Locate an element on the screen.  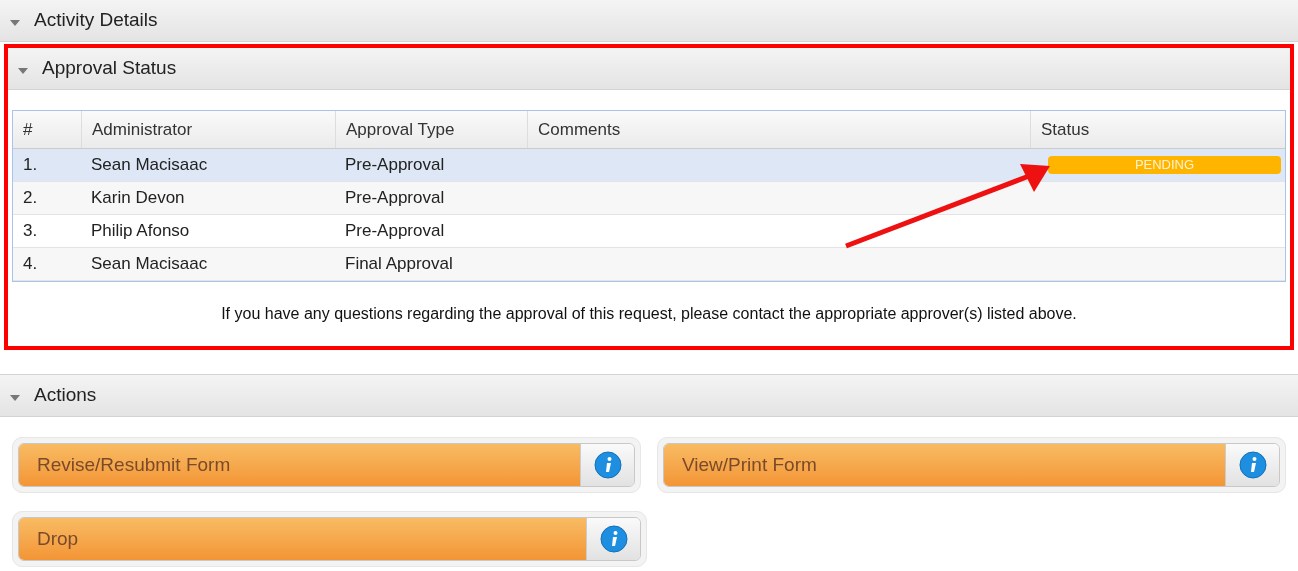
table-row: 4. Sean Macisaac Final Approval is located at coordinates (649, 264).